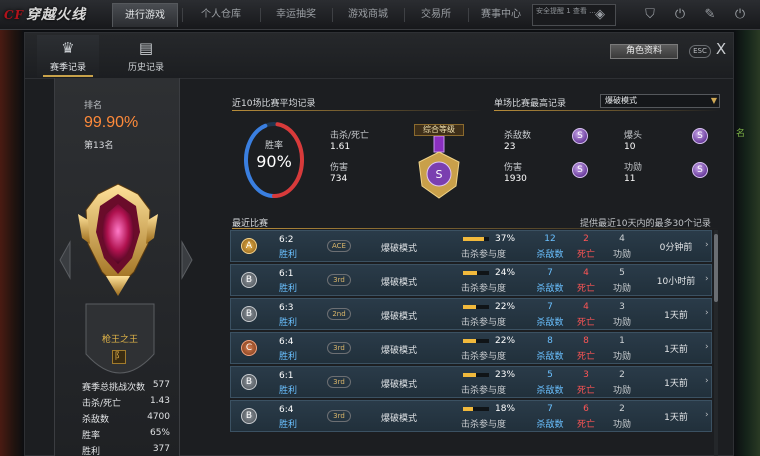 This screenshot has height=456, width=760. I want to click on background-left-edge, so click(12, 243).